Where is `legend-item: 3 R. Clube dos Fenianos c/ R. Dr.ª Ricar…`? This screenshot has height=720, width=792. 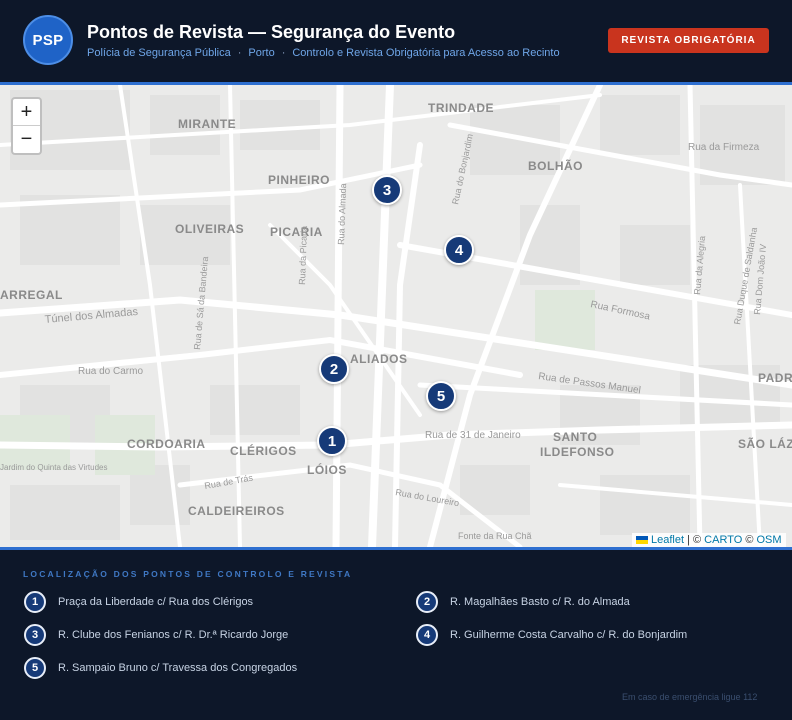
legend-item: 3 R. Clube dos Fenianos c/ R. Dr.ª Ricar… is located at coordinates (156, 635).